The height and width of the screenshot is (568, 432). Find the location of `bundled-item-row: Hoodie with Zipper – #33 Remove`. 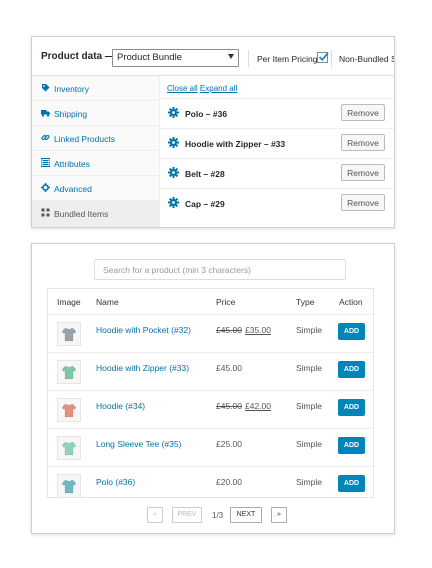

bundled-item-row: Hoodie with Zipper – #33 Remove is located at coordinates (277, 143).